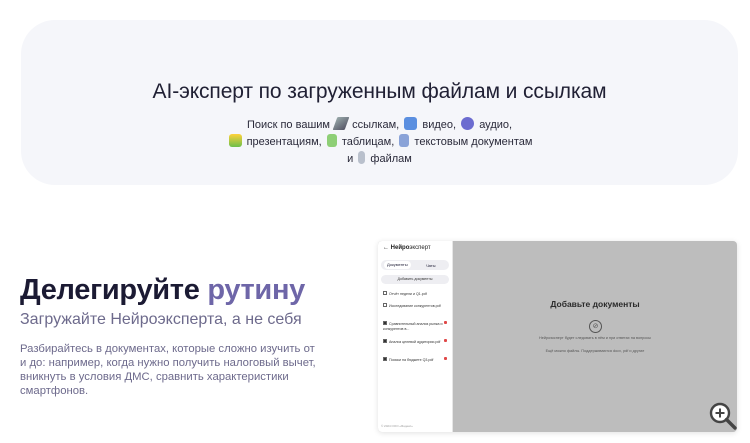 This screenshot has height=443, width=750. Describe the element at coordinates (350, 159) in the screenshot. I see `hero-text: и` at that location.